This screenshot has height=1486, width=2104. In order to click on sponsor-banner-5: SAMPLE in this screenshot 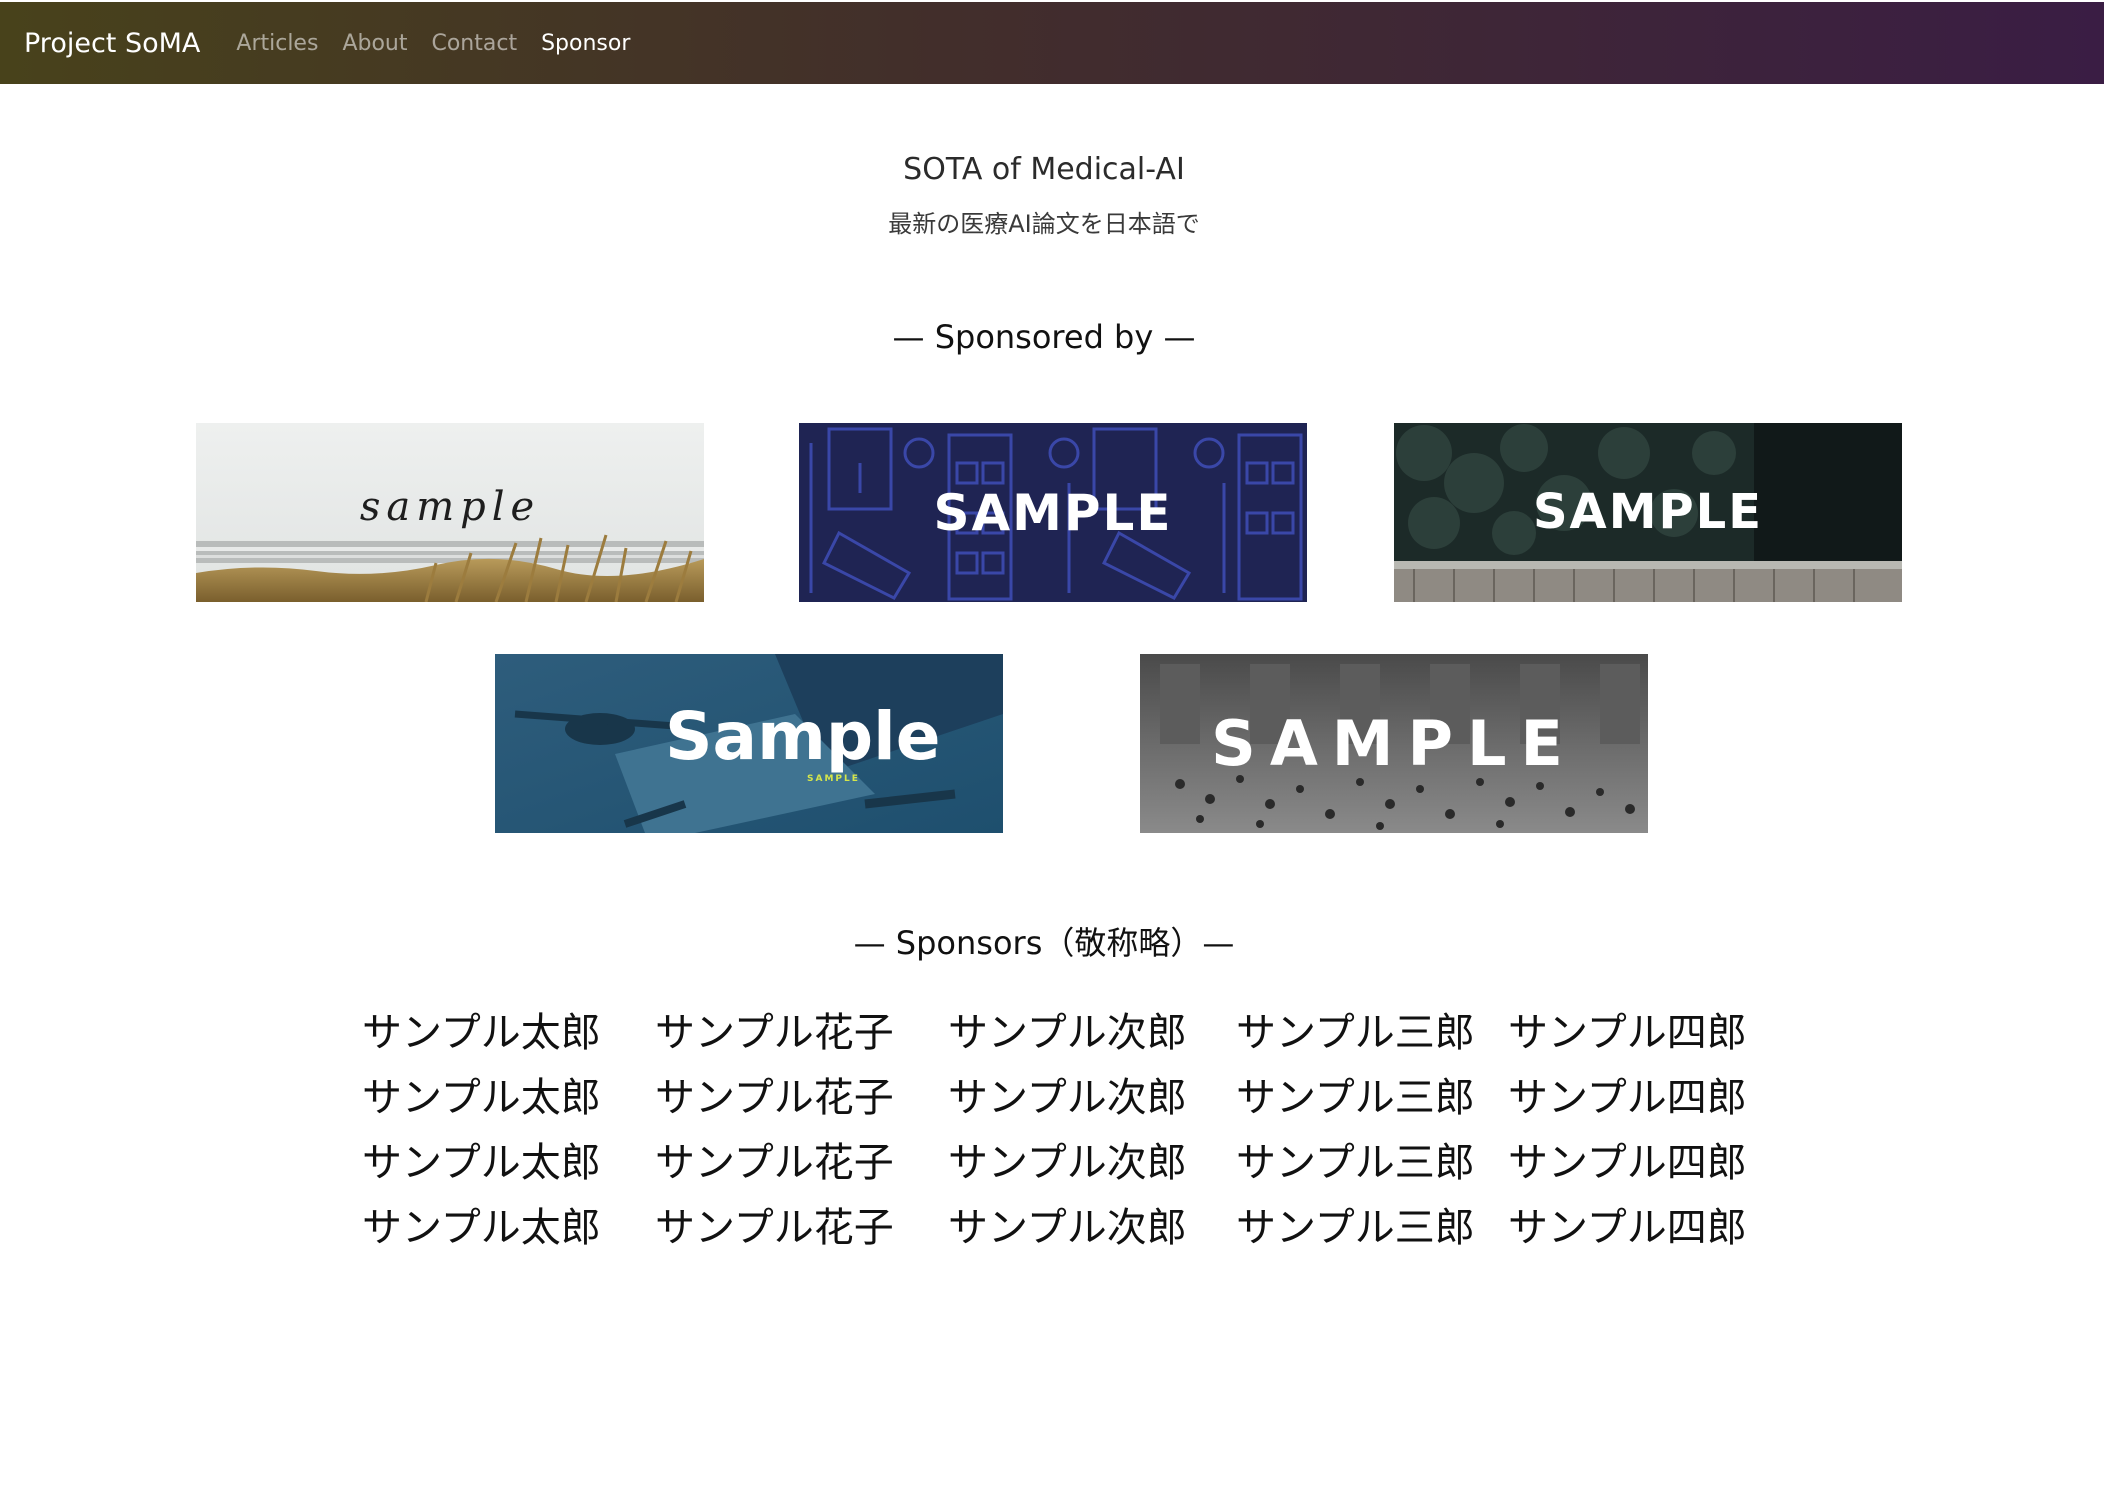, I will do `click(1394, 743)`.